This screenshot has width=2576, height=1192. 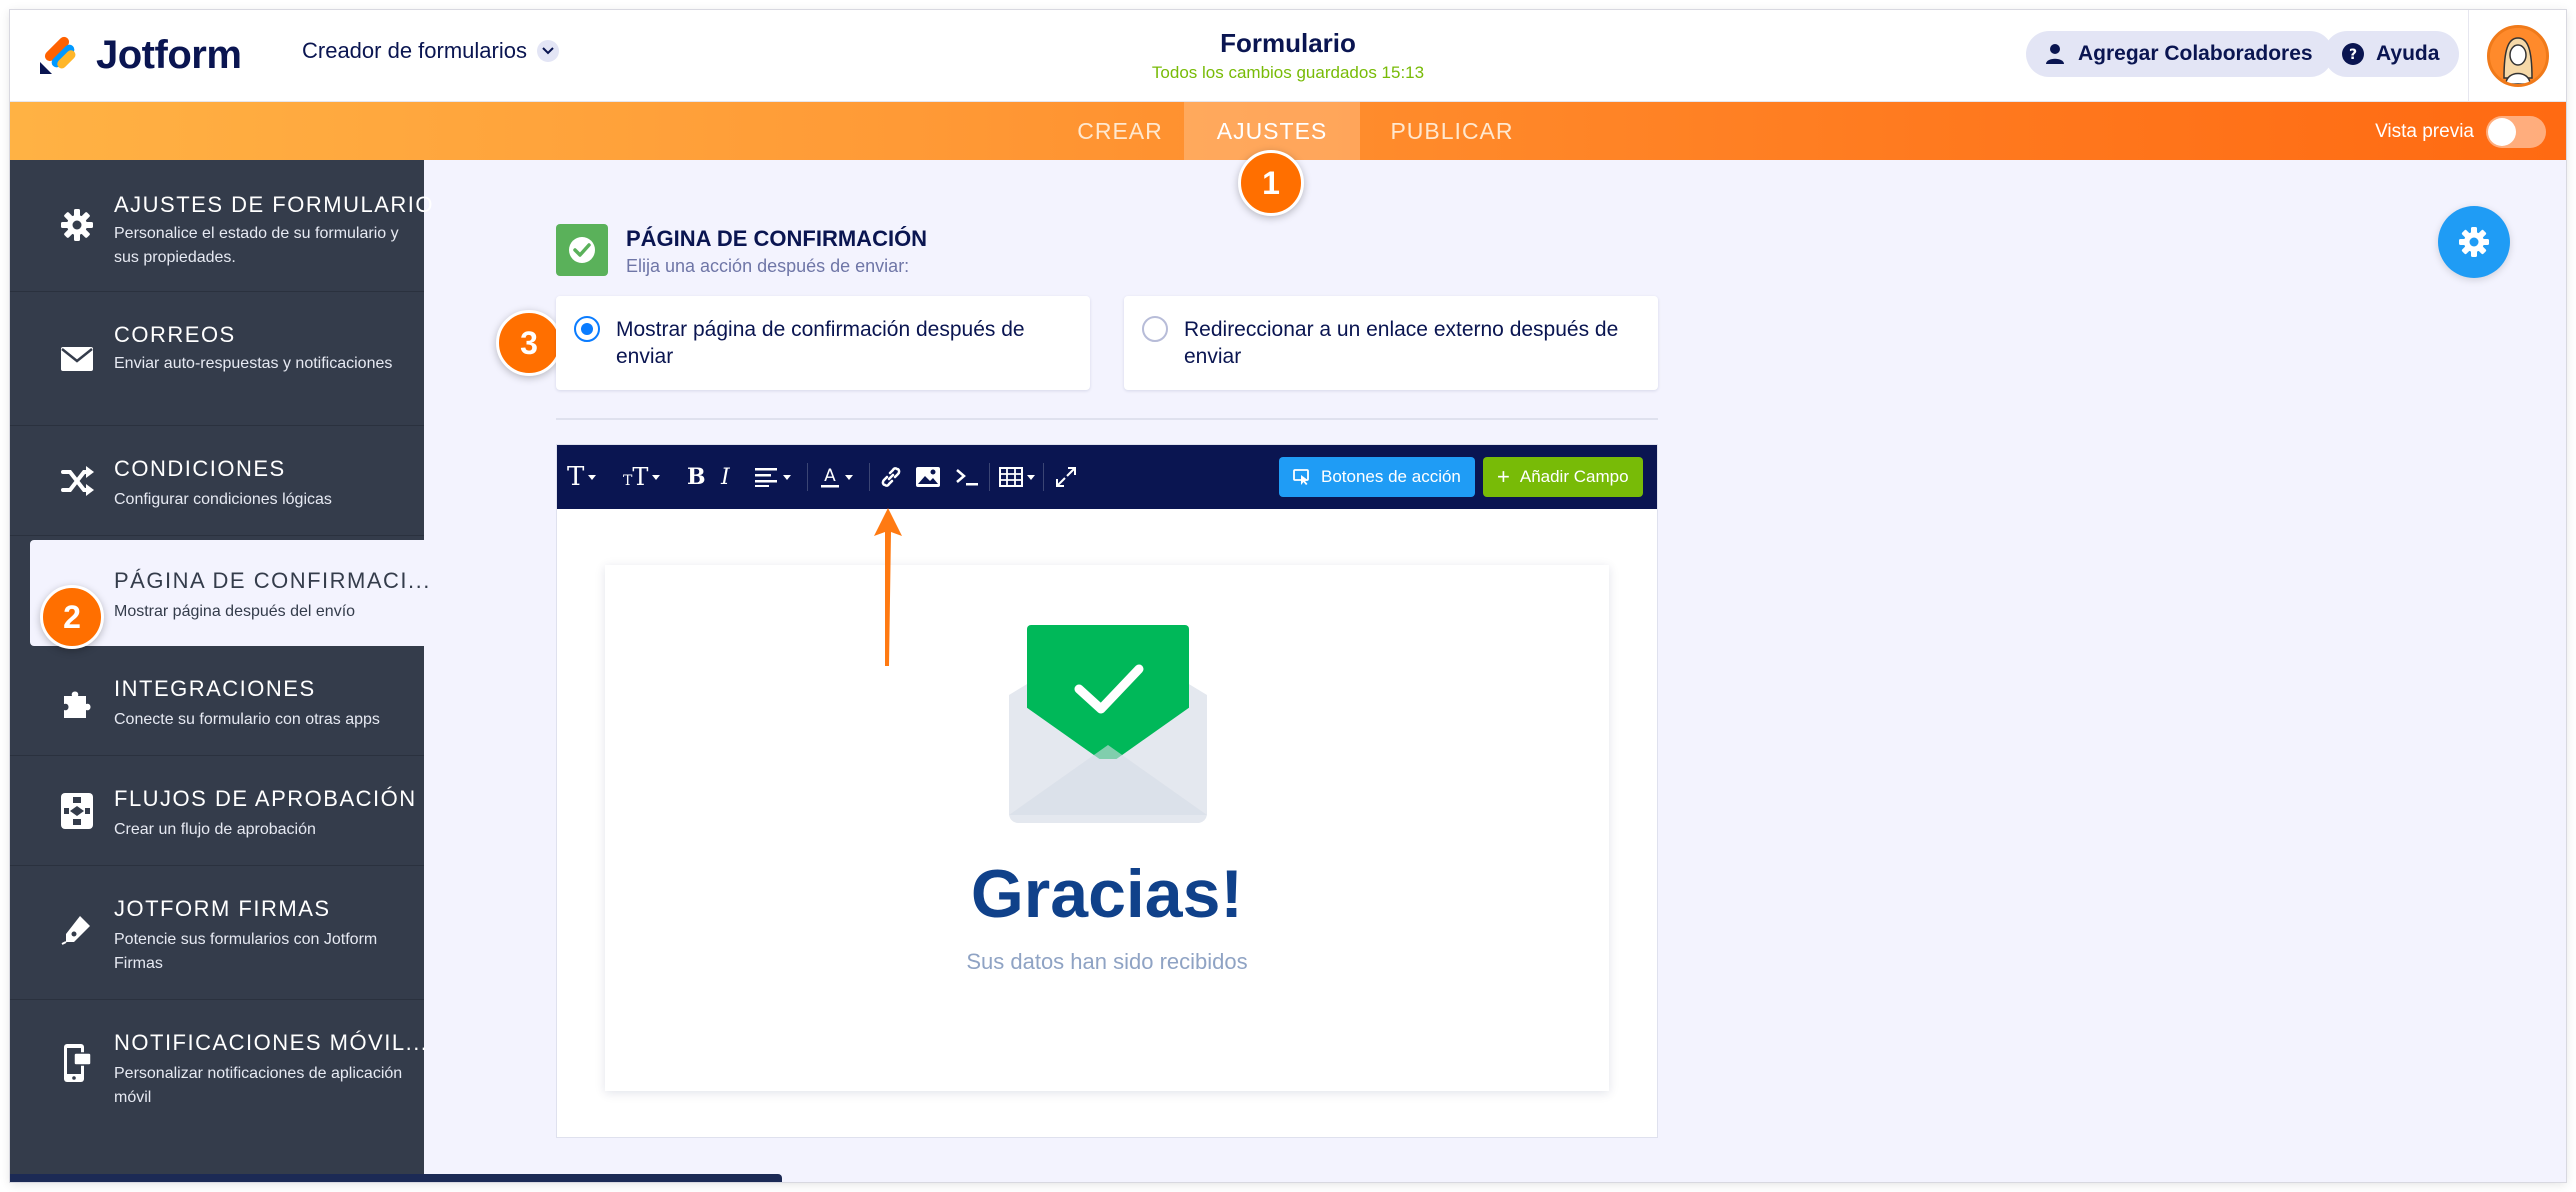 I want to click on radio-unselected, so click(x=1155, y=329).